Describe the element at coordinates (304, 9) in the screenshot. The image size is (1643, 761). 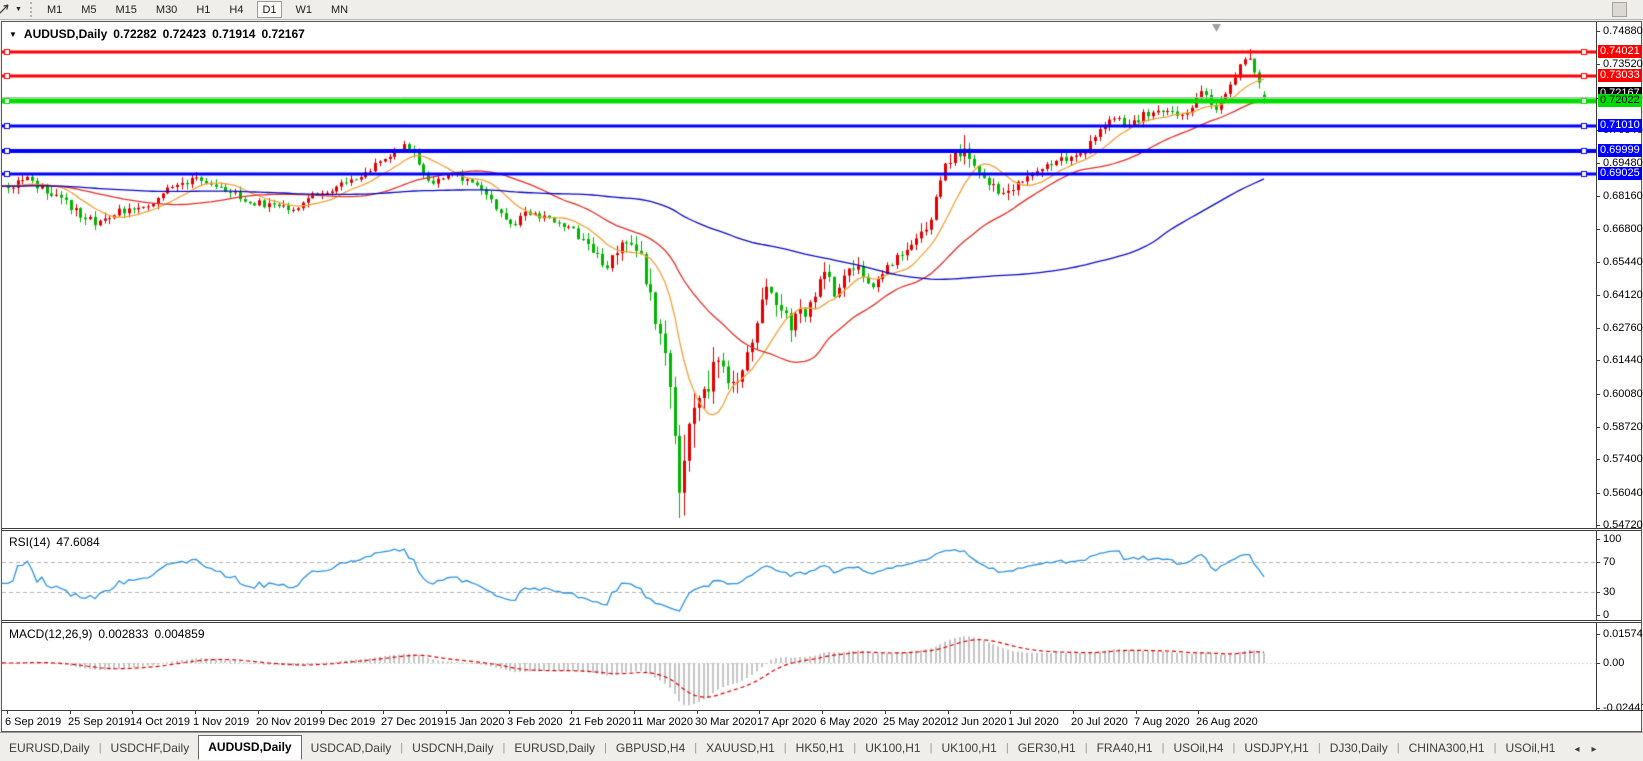
I see `timeframe-button-w1: W1` at that location.